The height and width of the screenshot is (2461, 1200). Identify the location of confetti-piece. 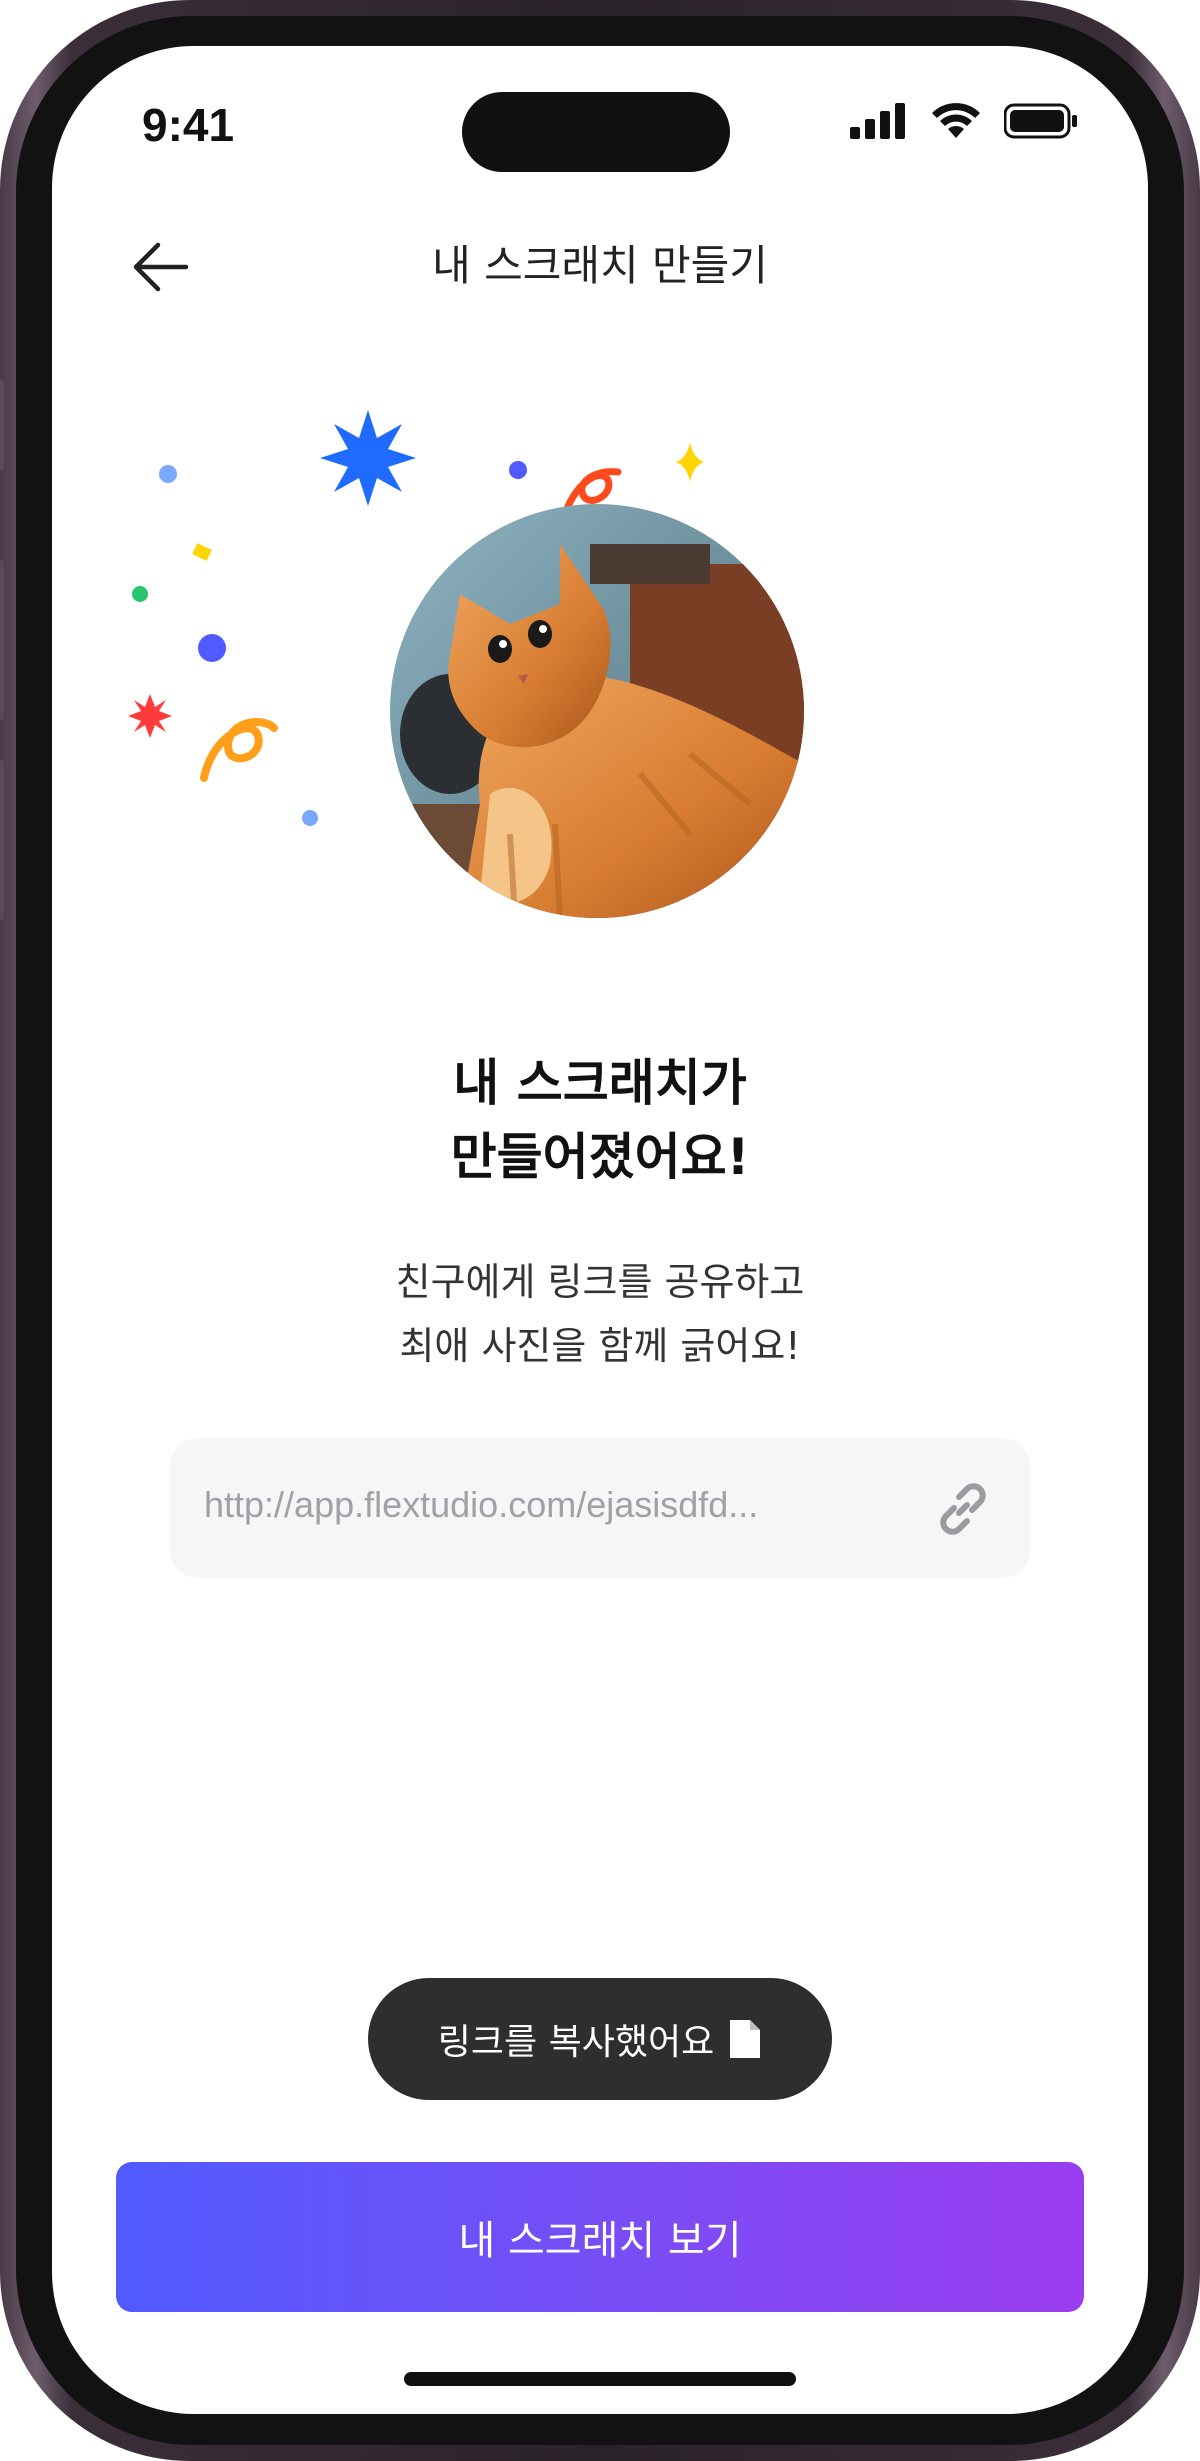
(202, 552).